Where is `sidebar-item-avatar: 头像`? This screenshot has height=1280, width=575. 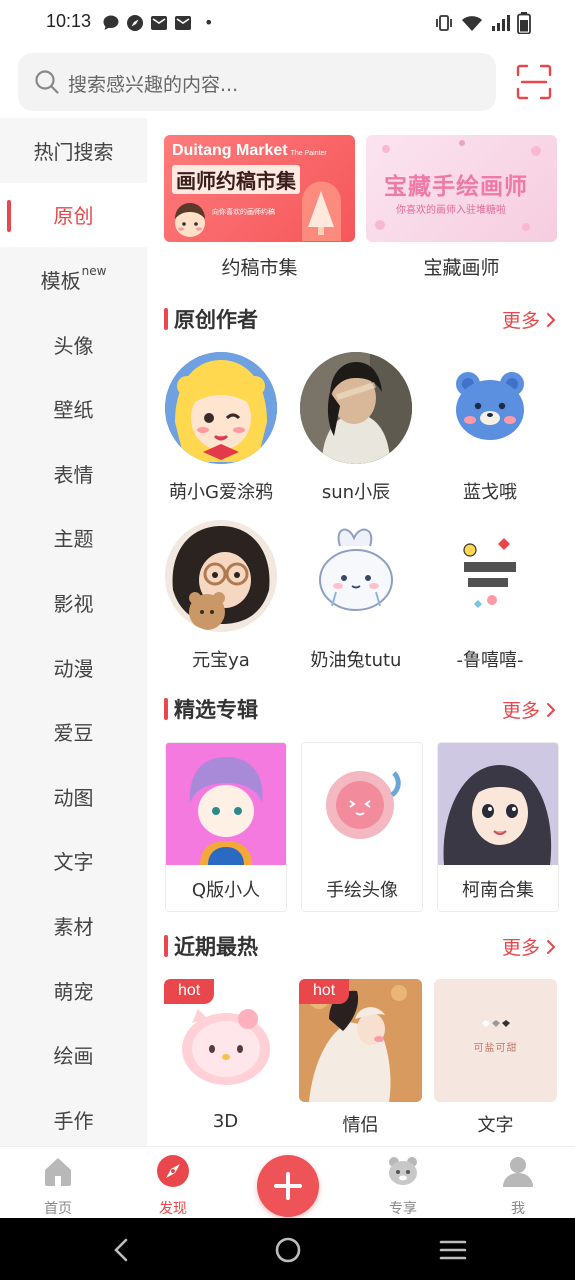 sidebar-item-avatar: 头像 is located at coordinates (73, 344).